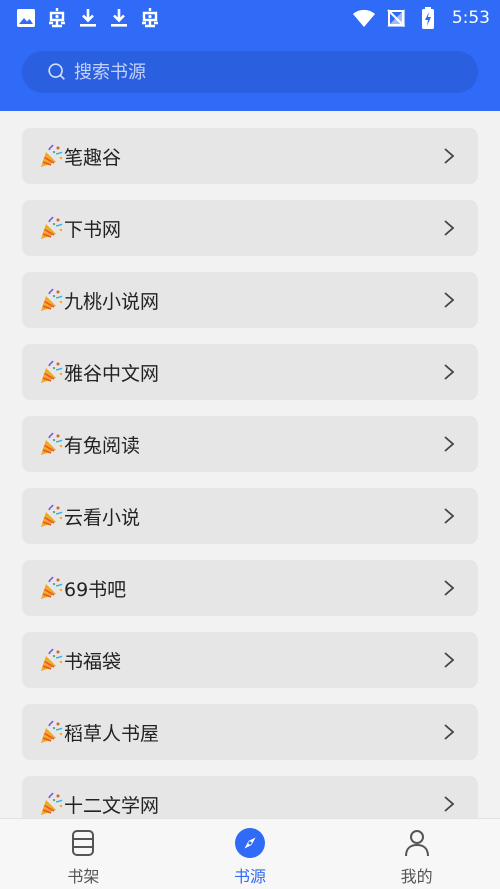 The image size is (500, 889). I want to click on no-signal-icon, so click(395, 18).